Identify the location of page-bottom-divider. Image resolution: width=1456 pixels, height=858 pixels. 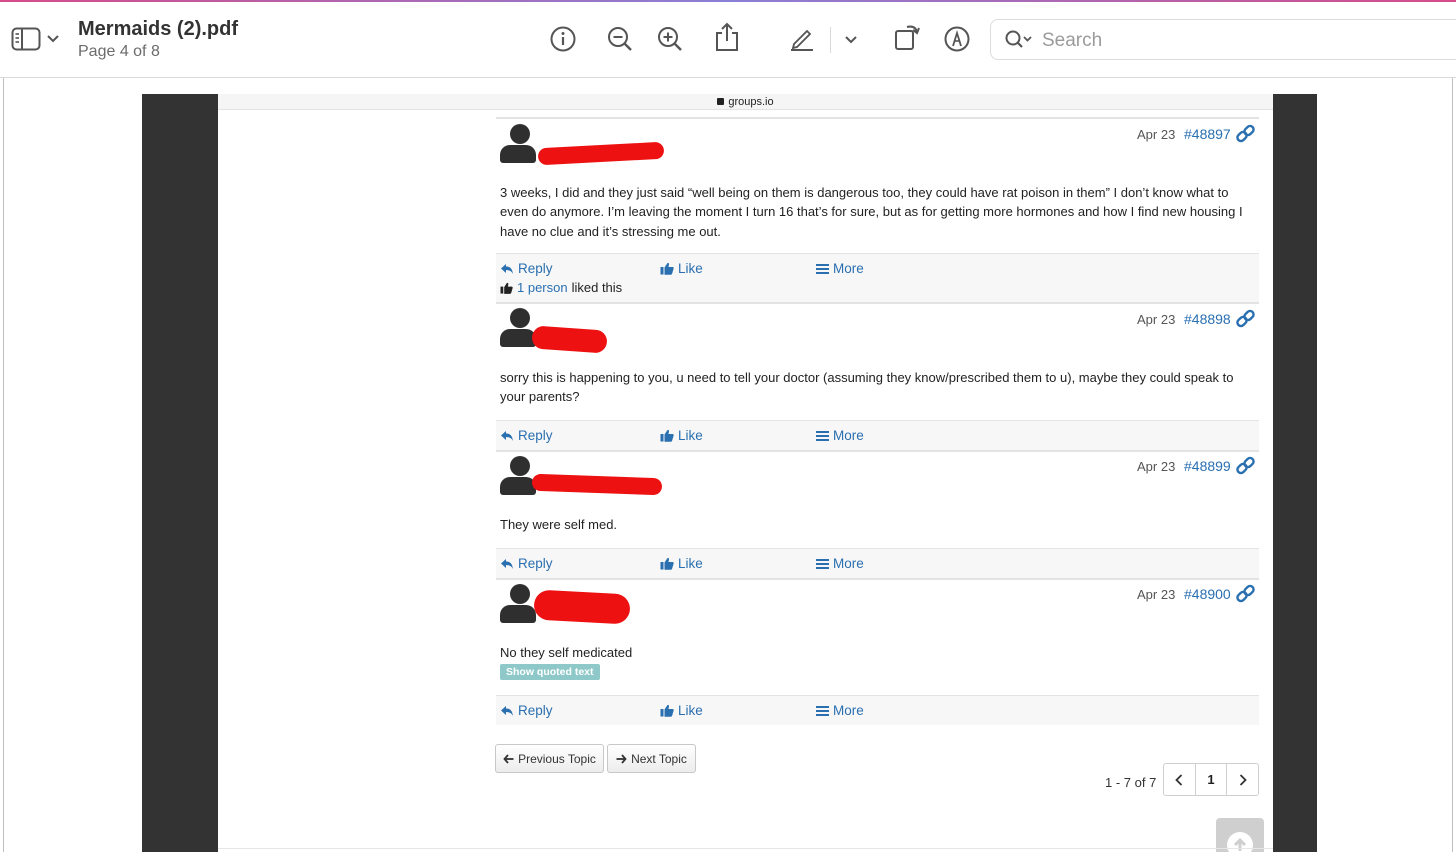
(745, 848).